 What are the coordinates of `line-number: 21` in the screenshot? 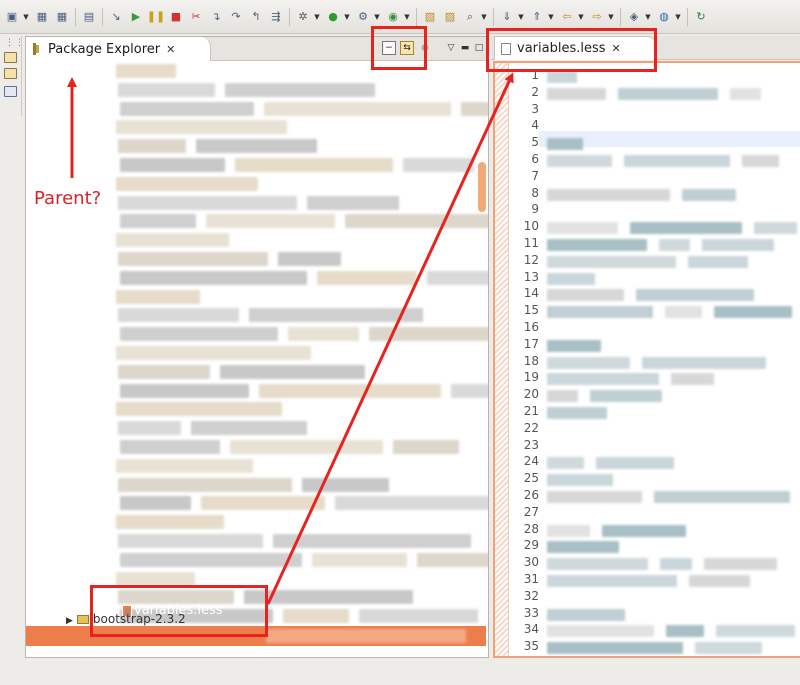 It's located at (531, 410).